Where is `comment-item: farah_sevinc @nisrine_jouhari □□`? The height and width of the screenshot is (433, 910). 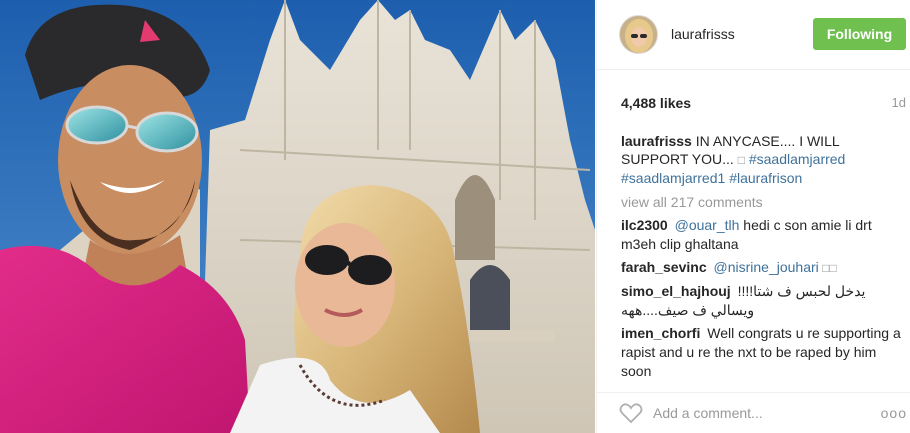
comment-item: farah_sevinc @nisrine_jouhari □□ is located at coordinates (762, 268).